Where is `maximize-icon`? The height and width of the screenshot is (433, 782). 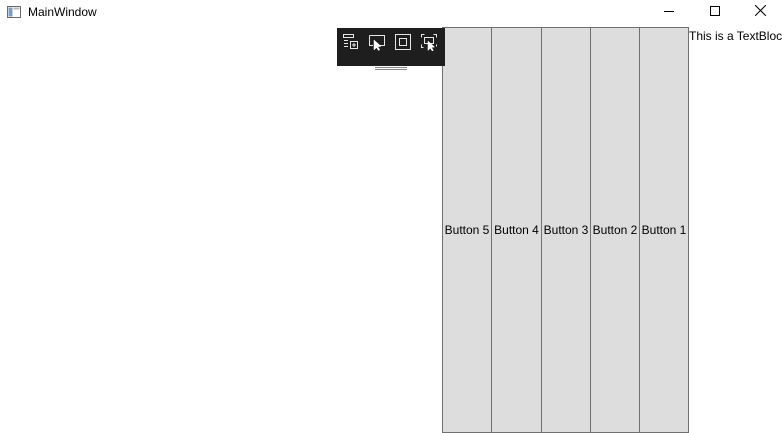
maximize-icon is located at coordinates (715, 12).